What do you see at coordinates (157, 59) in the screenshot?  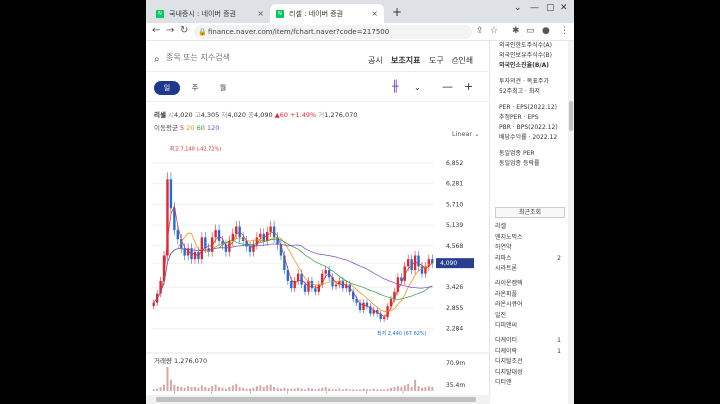 I see `search-icon: ⌕` at bounding box center [157, 59].